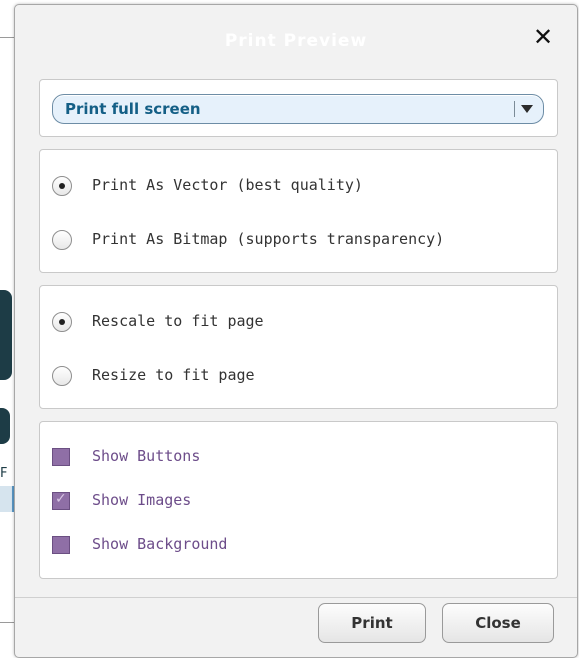 This screenshot has height=658, width=579. I want to click on radio-label: Resize to fit page, so click(173, 375).